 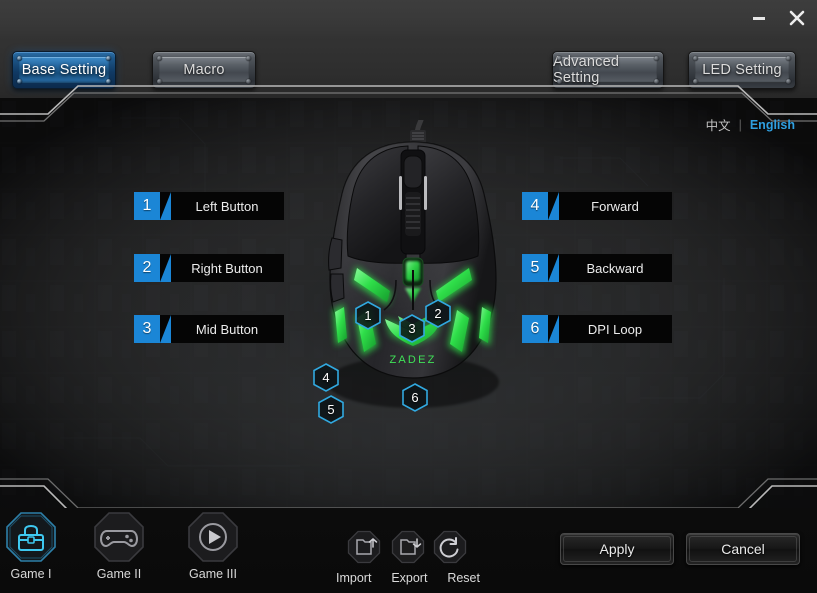 I want to click on import-button, so click(x=364, y=547).